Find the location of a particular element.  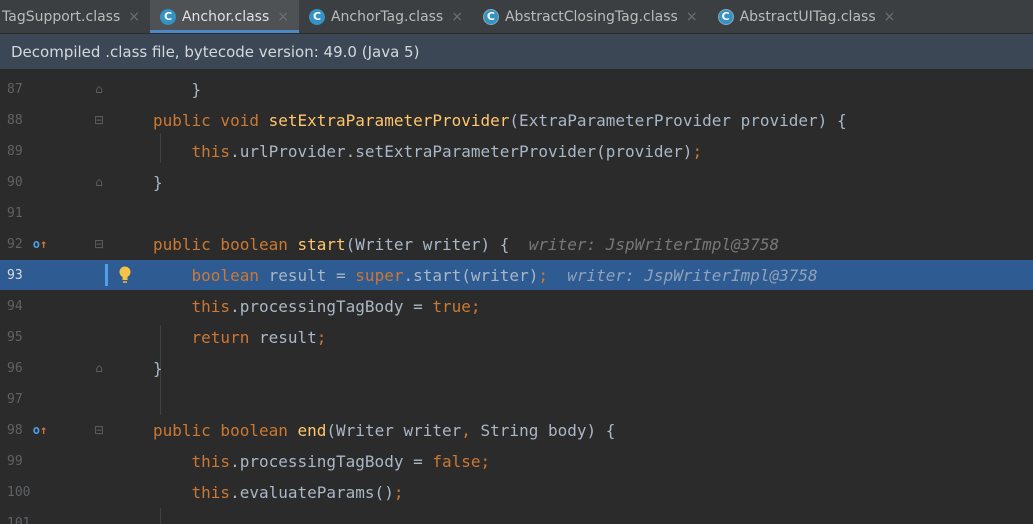

tab-label: AnchorTag.class is located at coordinates (387, 16).